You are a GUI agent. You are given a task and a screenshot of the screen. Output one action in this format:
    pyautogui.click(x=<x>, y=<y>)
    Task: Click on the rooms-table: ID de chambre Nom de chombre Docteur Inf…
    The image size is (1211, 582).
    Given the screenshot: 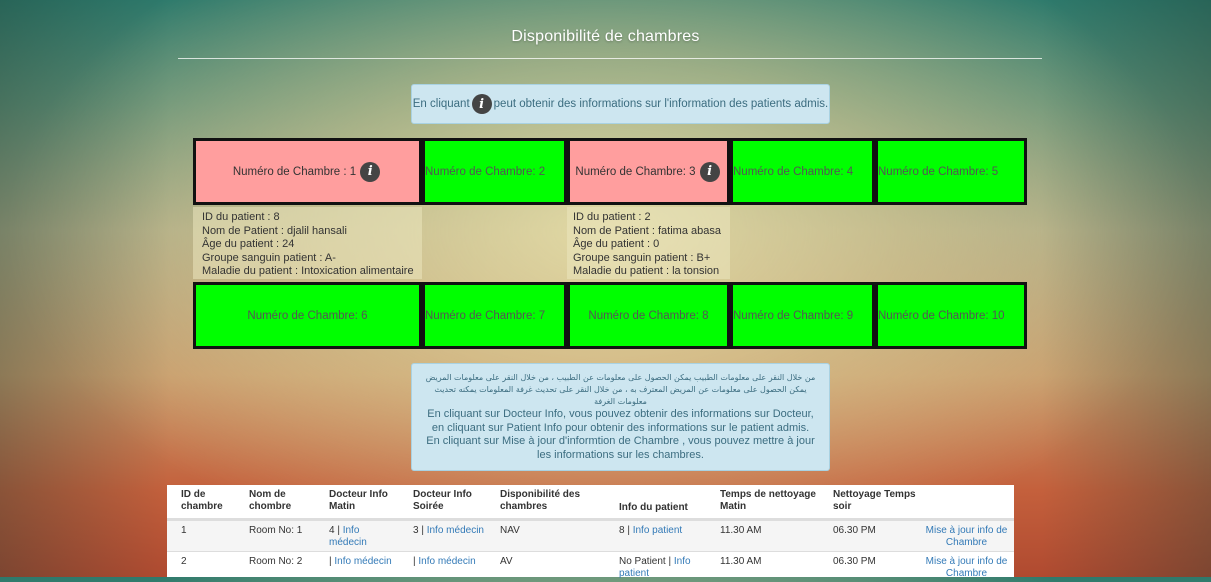 What is the action you would take?
    pyautogui.click(x=590, y=532)
    